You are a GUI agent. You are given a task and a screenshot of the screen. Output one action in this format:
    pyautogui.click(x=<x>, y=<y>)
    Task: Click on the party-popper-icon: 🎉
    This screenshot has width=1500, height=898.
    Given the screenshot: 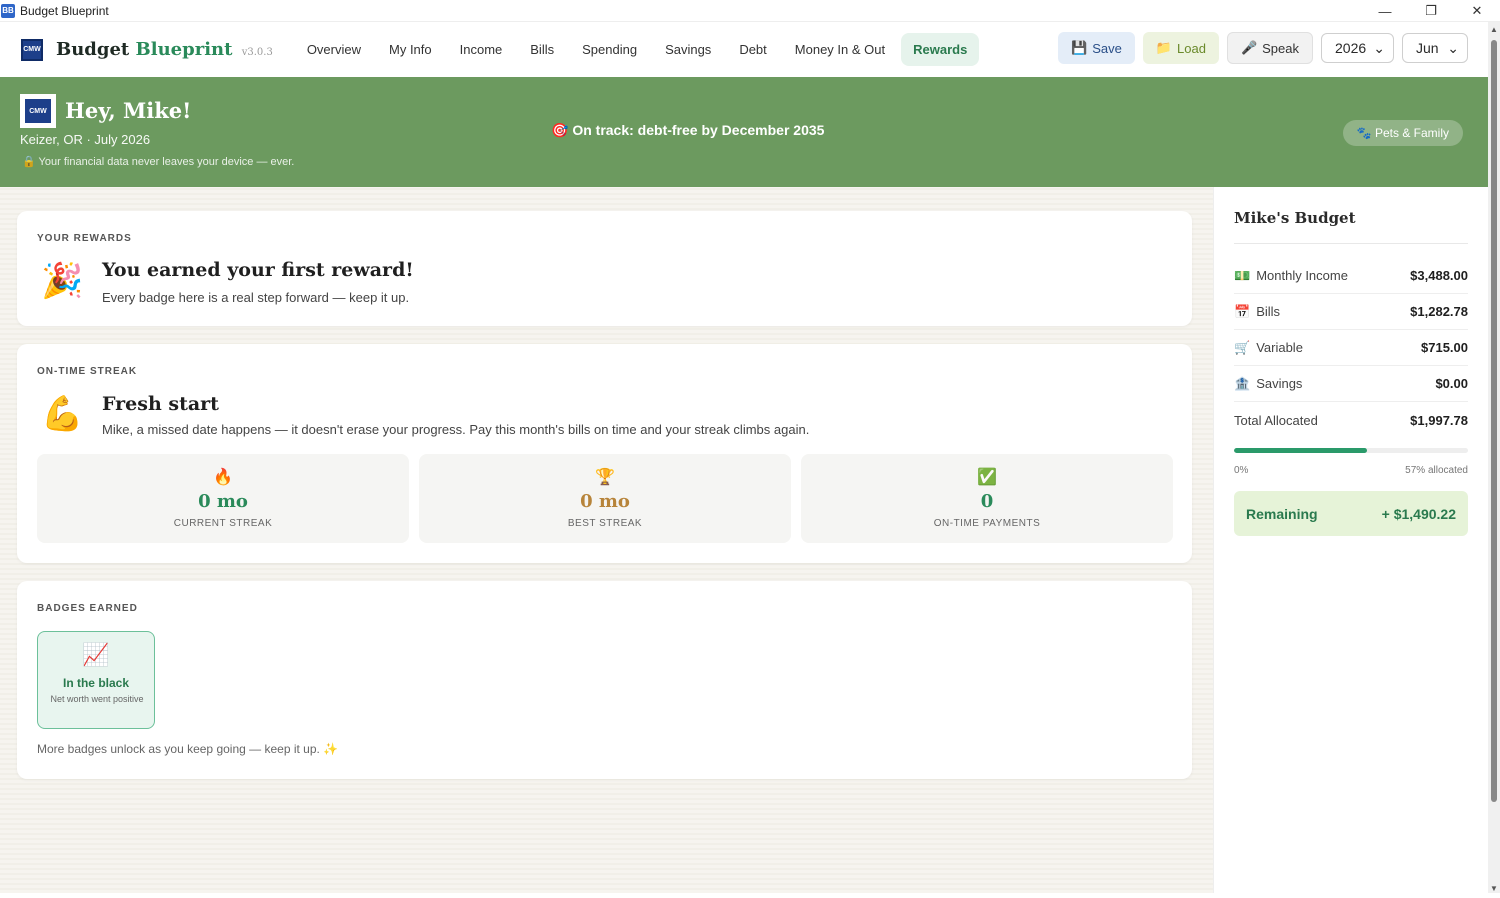 What is the action you would take?
    pyautogui.click(x=62, y=281)
    